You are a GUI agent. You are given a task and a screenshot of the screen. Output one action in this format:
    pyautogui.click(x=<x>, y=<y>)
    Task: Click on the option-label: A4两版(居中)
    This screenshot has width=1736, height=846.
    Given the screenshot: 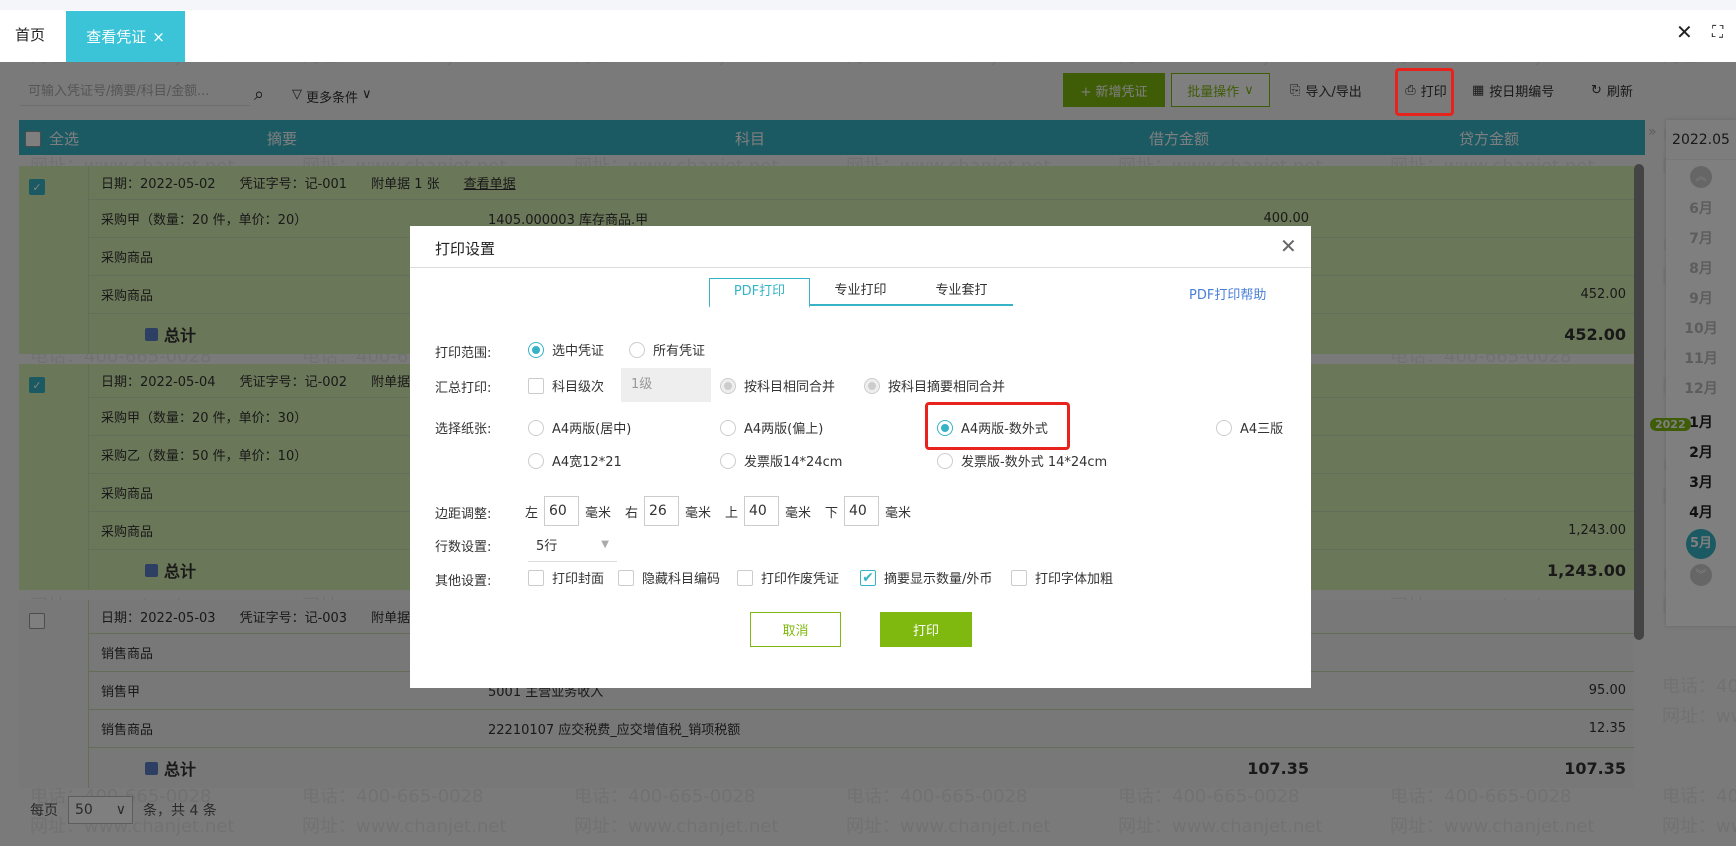 What is the action you would take?
    pyautogui.click(x=592, y=429)
    